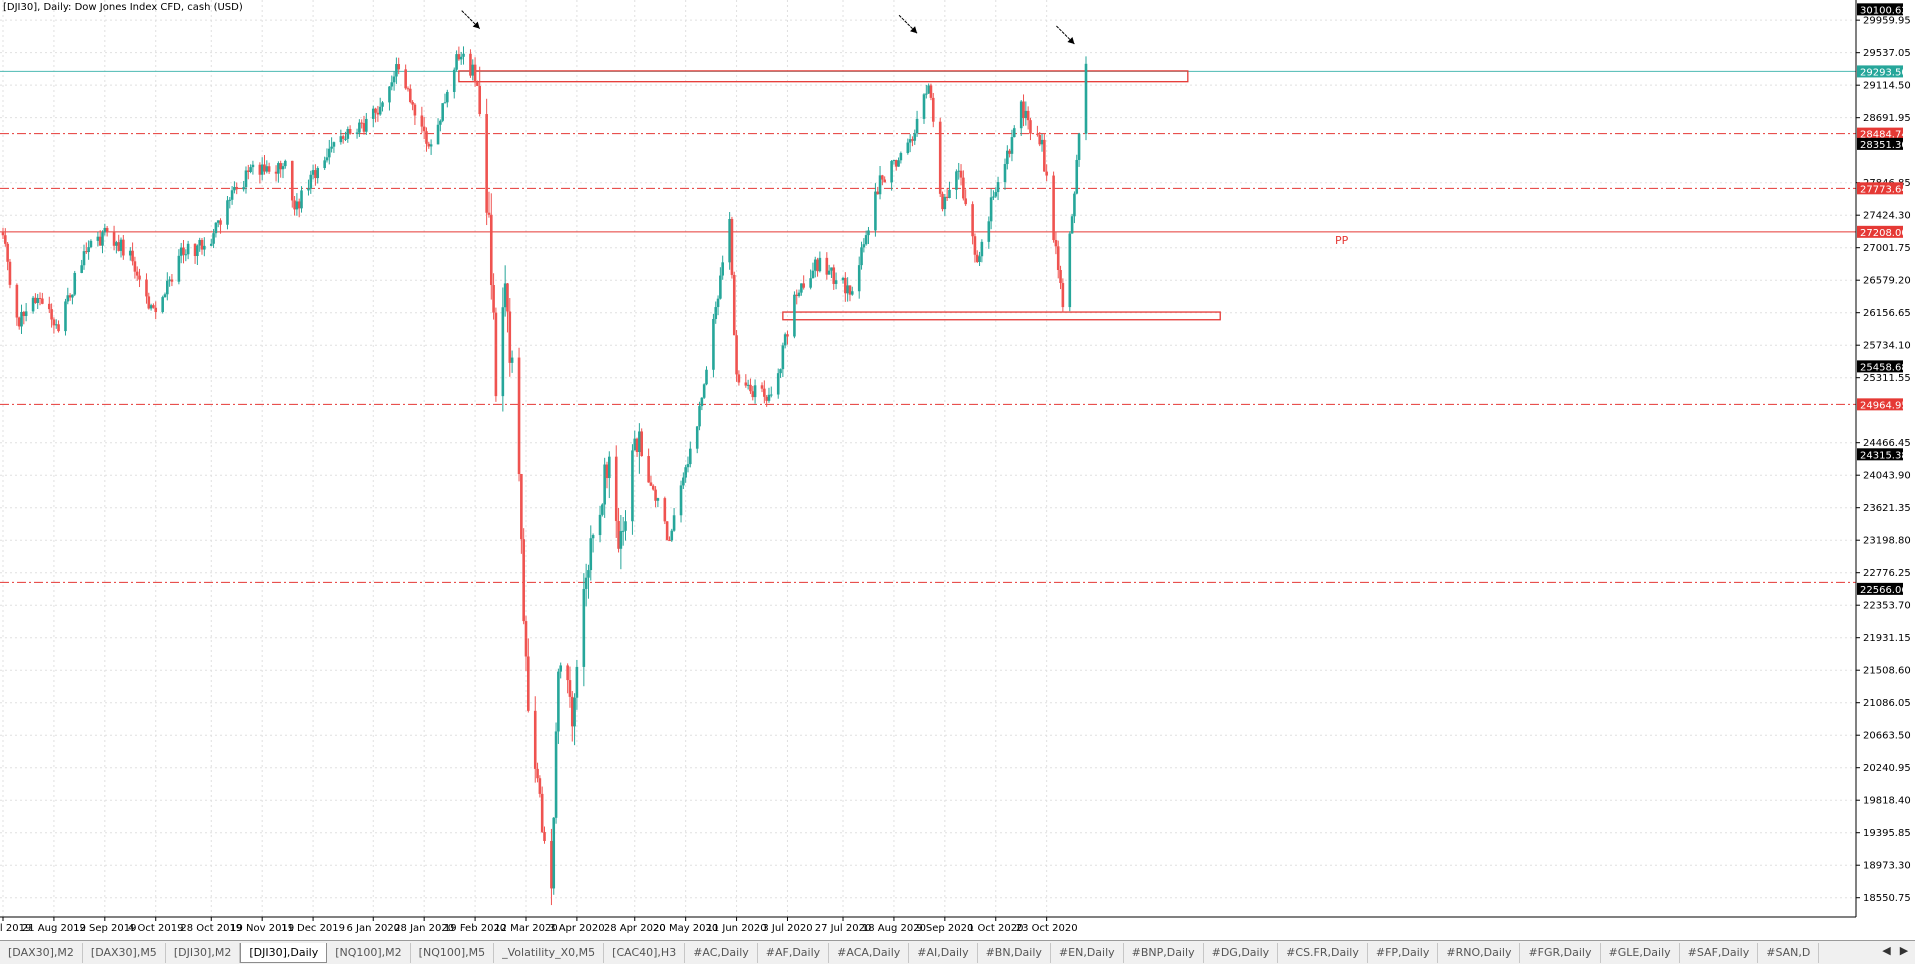 The width and height of the screenshot is (1915, 964). Describe the element at coordinates (373, 928) in the screenshot. I see `time-tick-label: 6 Jan 2020` at that location.